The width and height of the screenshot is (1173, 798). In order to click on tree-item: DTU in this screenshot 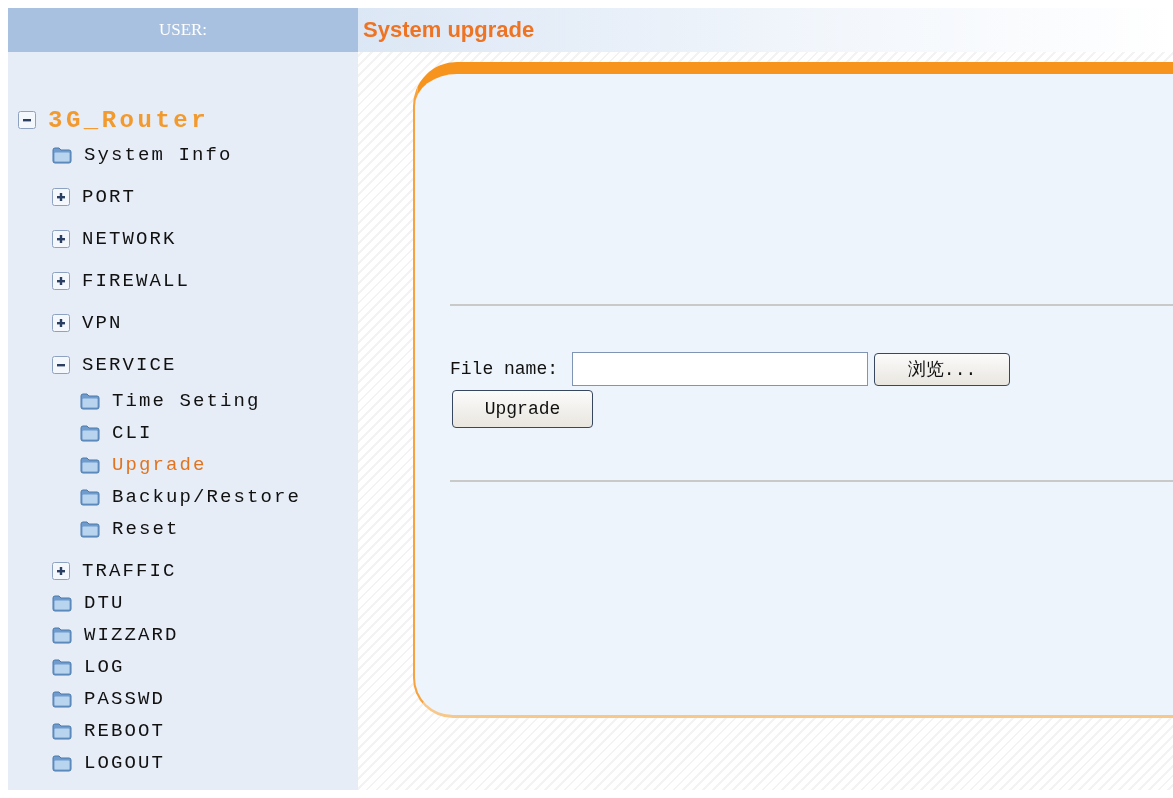, I will do `click(102, 603)`.